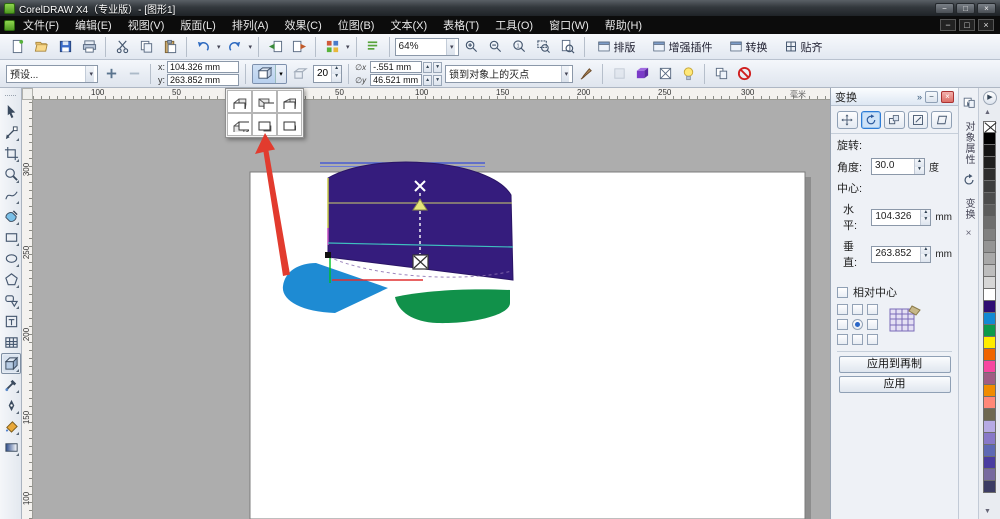  What do you see at coordinates (944, 8) in the screenshot?
I see `minimize-button: −` at bounding box center [944, 8].